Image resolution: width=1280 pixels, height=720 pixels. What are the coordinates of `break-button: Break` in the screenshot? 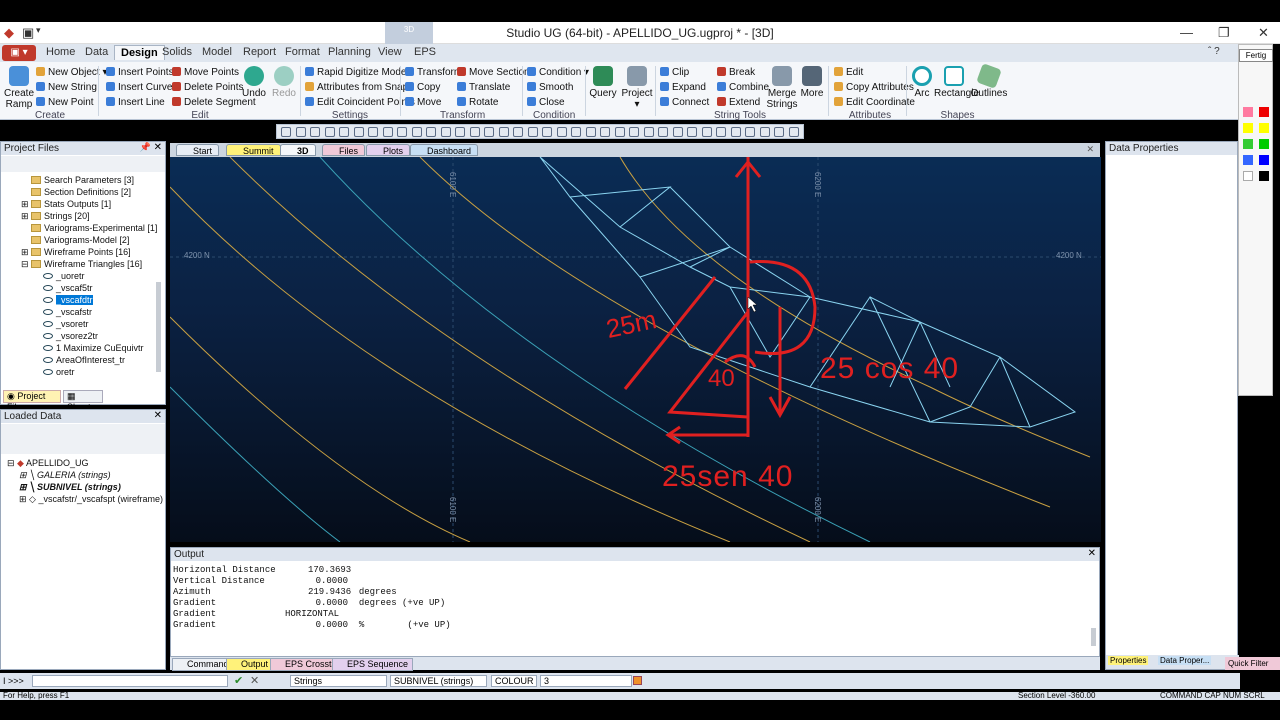 It's located at (736, 72).